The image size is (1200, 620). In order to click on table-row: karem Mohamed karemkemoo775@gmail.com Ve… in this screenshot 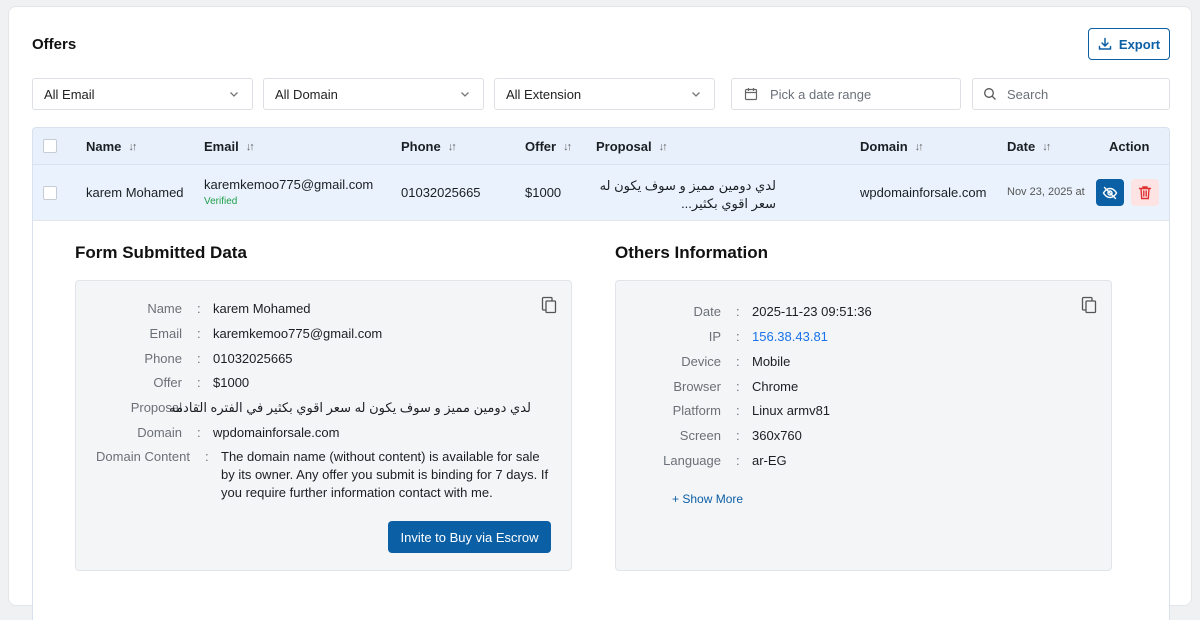, I will do `click(601, 192)`.